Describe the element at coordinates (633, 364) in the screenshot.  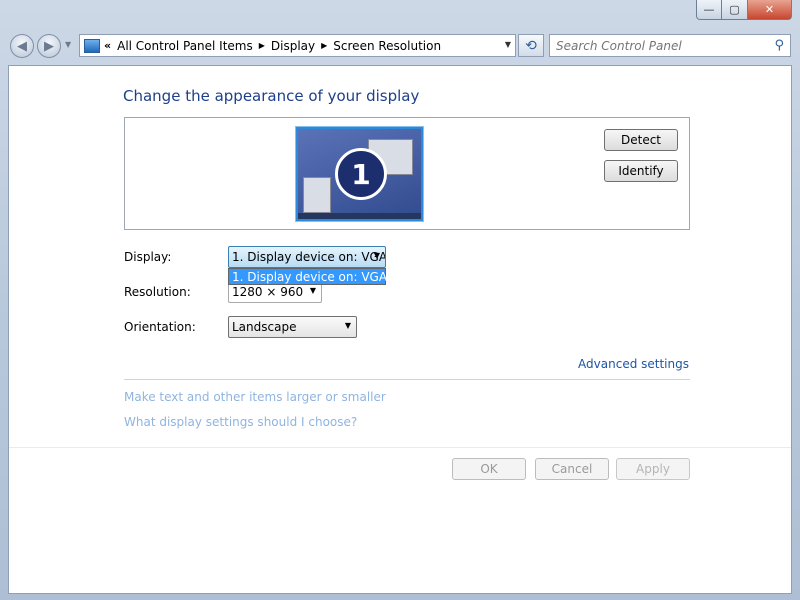
I see `advanced-settings-link: Advanced settings` at that location.